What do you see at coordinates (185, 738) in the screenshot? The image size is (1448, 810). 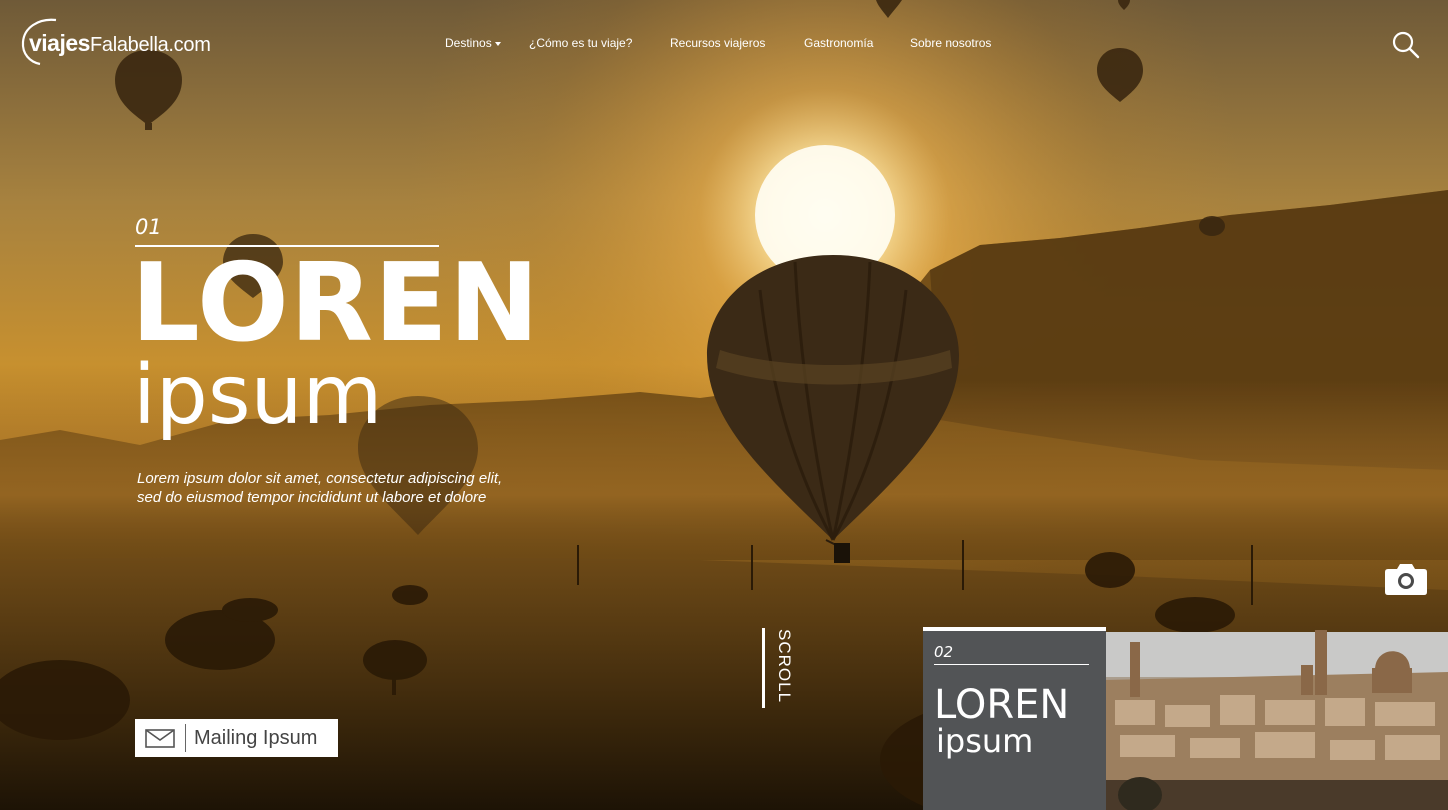 I see `mailing-separator` at bounding box center [185, 738].